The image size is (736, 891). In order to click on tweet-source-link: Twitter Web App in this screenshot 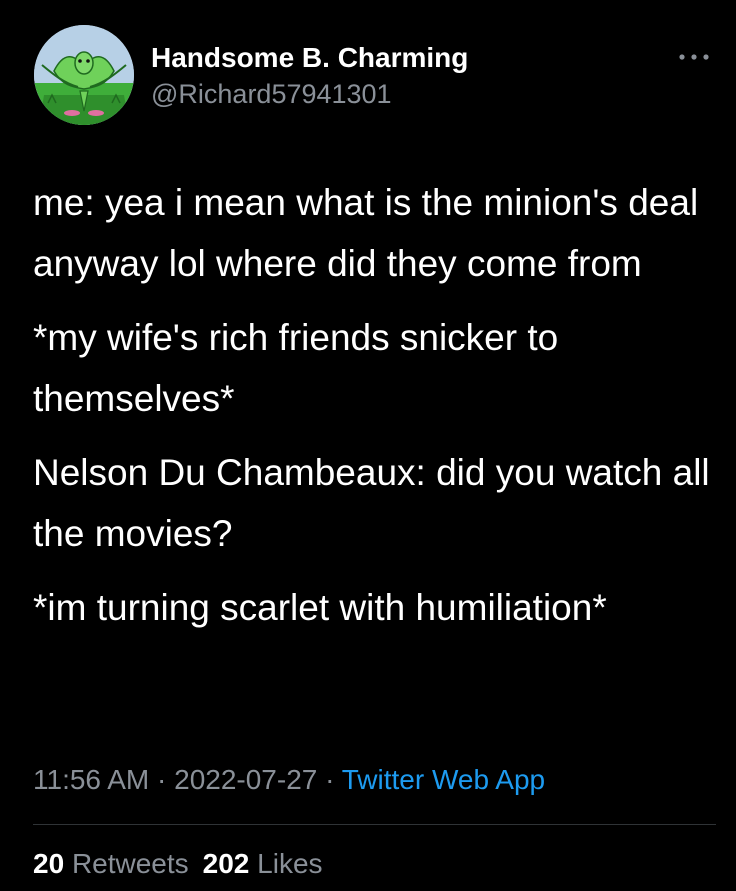, I will do `click(443, 779)`.